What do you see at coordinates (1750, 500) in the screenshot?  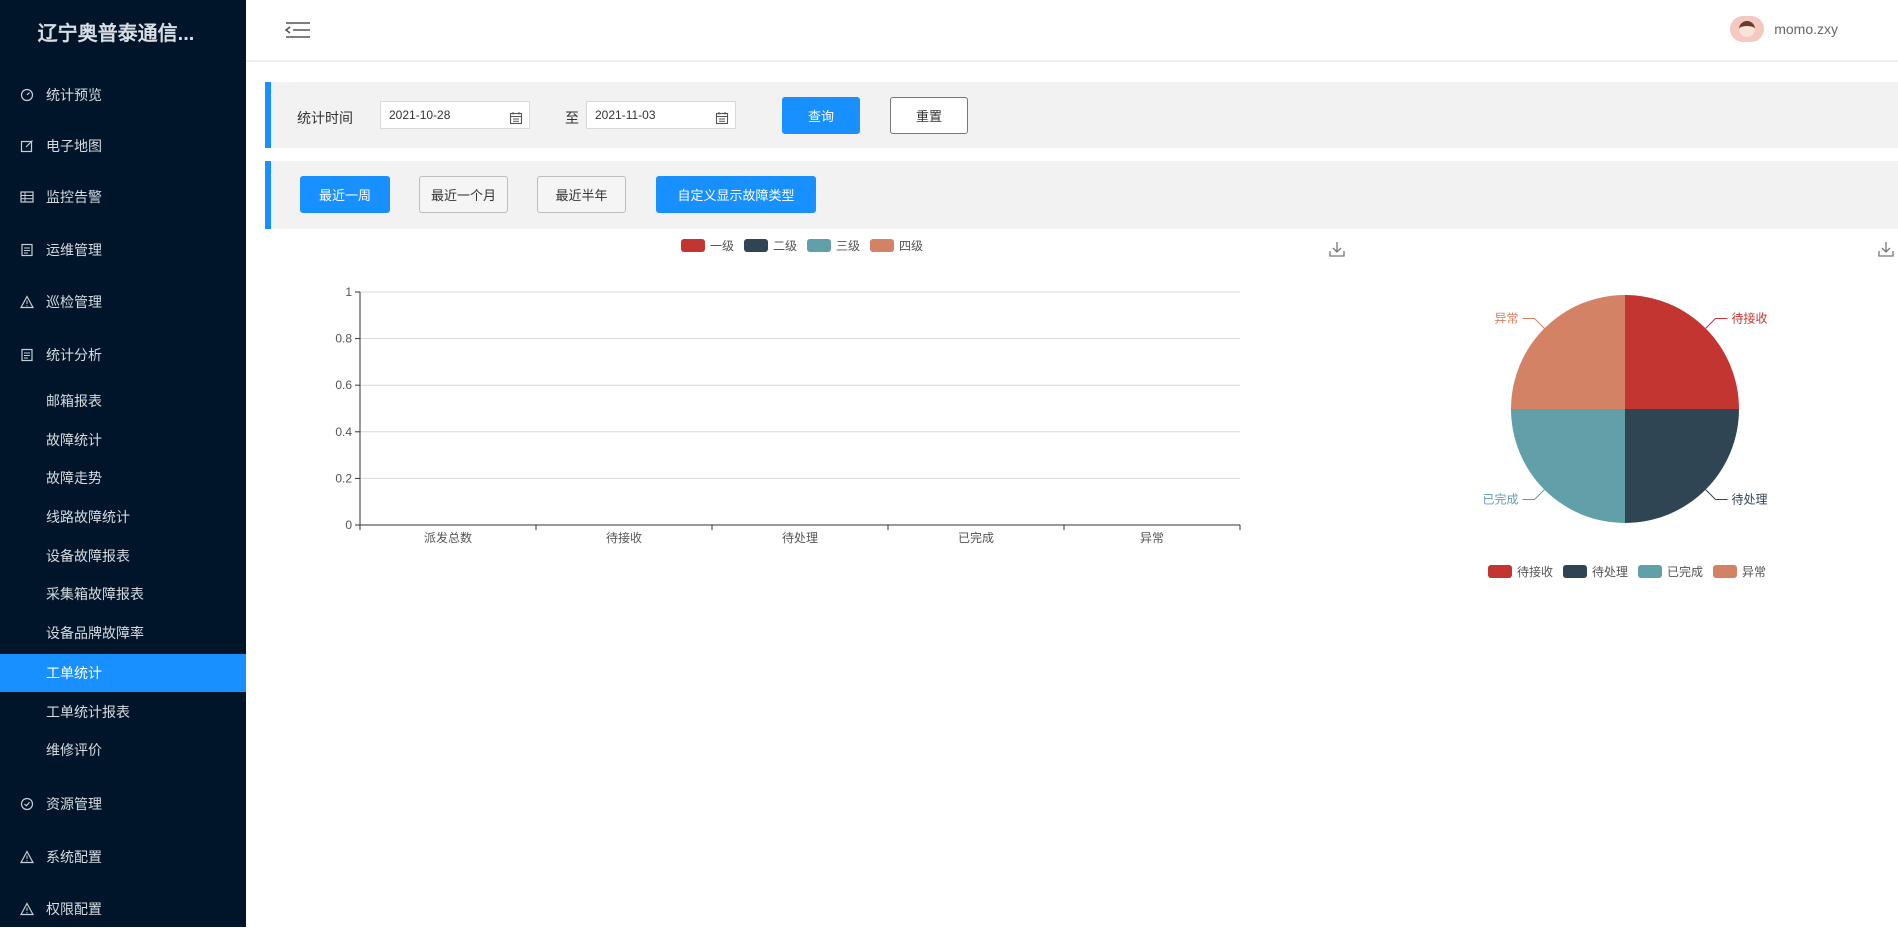 I see `pie-label: 待处理` at bounding box center [1750, 500].